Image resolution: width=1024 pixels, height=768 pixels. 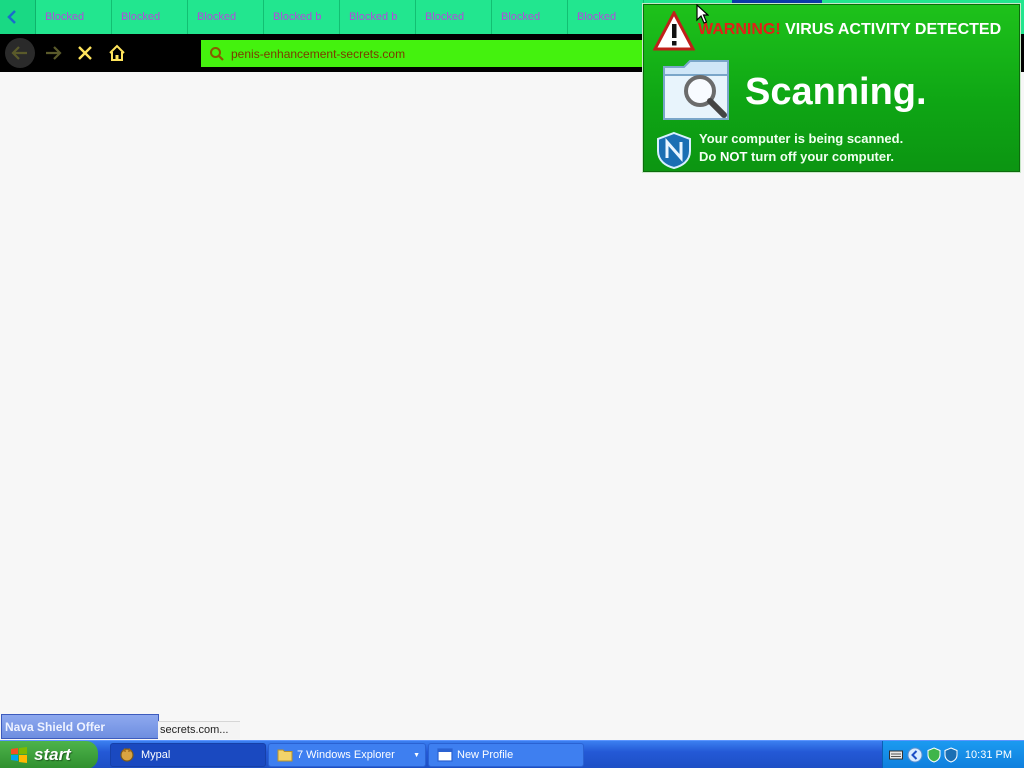 I want to click on folder-icon, so click(x=285, y=755).